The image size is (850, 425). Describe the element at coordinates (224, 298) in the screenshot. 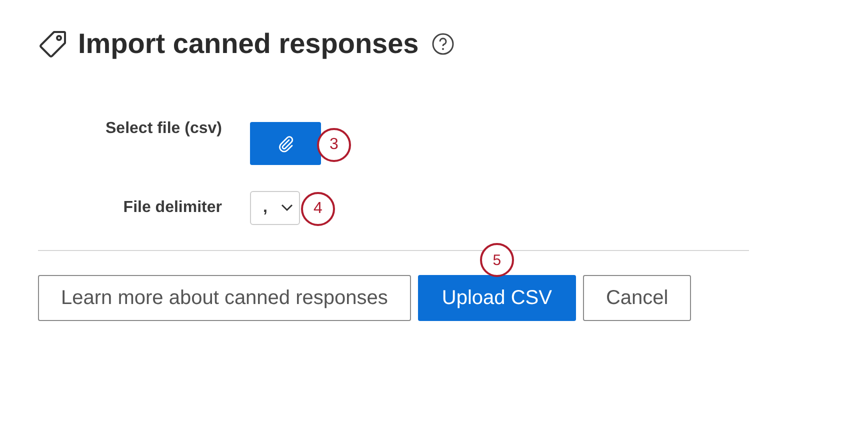

I see `dialog-button: Learn more about canned responses` at that location.